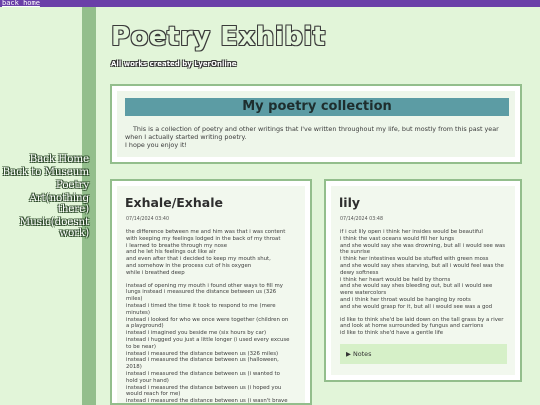  What do you see at coordinates (45, 172) in the screenshot?
I see `nav-back-to-museum: Back to Museum` at bounding box center [45, 172].